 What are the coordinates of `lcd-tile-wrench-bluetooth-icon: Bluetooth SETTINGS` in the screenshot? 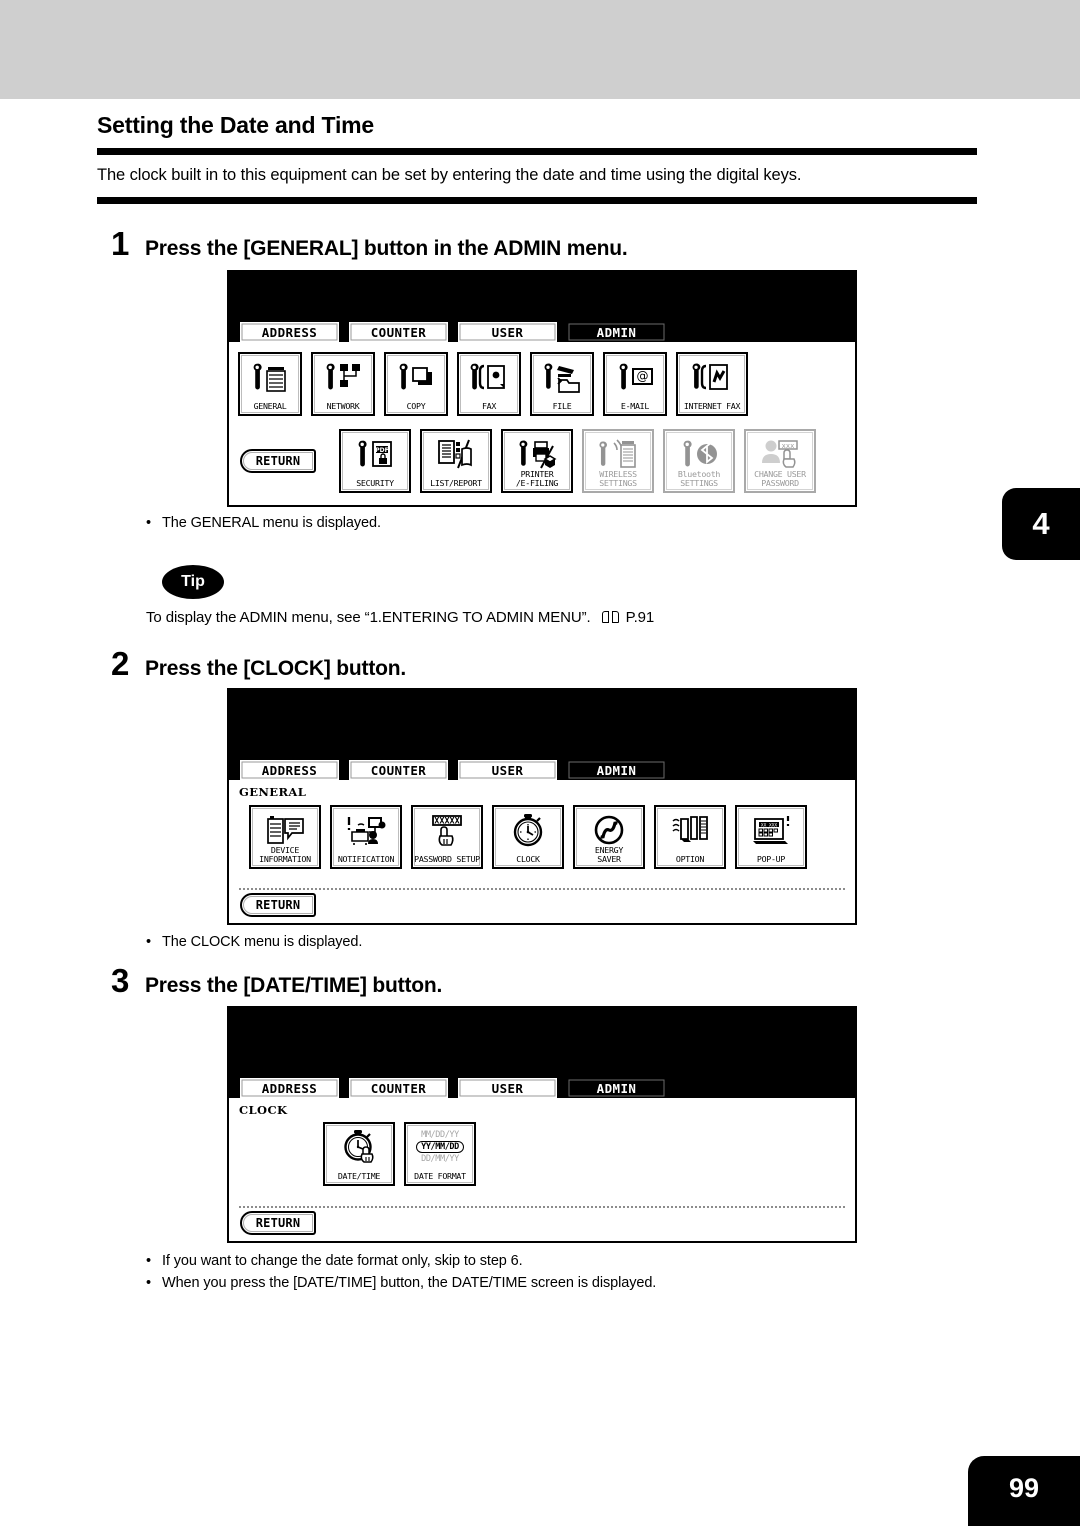 It's located at (699, 461).